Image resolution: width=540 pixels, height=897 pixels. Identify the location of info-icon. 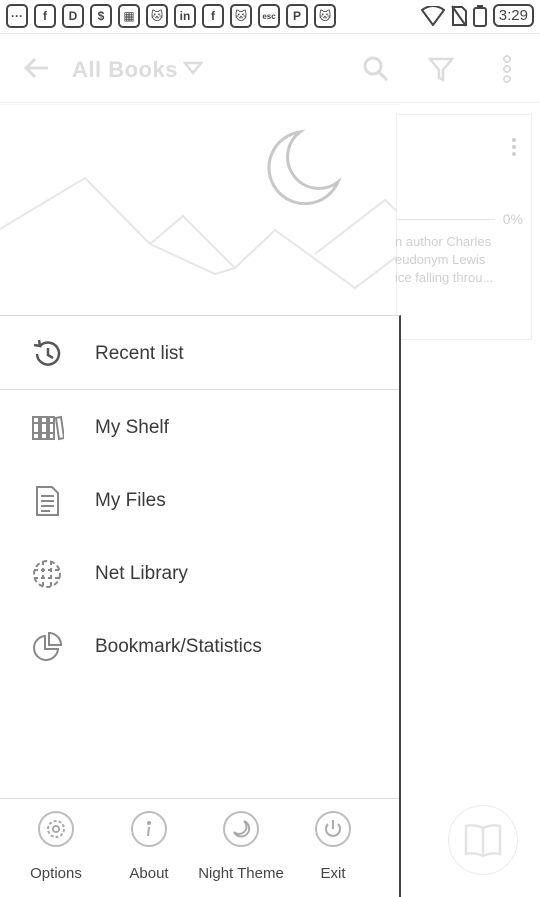
(149, 829).